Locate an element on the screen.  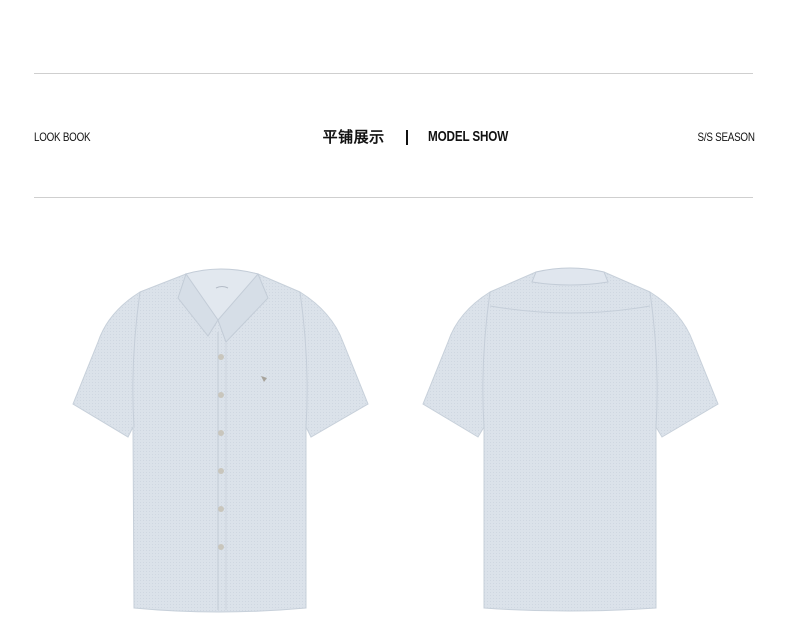
title-separator is located at coordinates (407, 137).